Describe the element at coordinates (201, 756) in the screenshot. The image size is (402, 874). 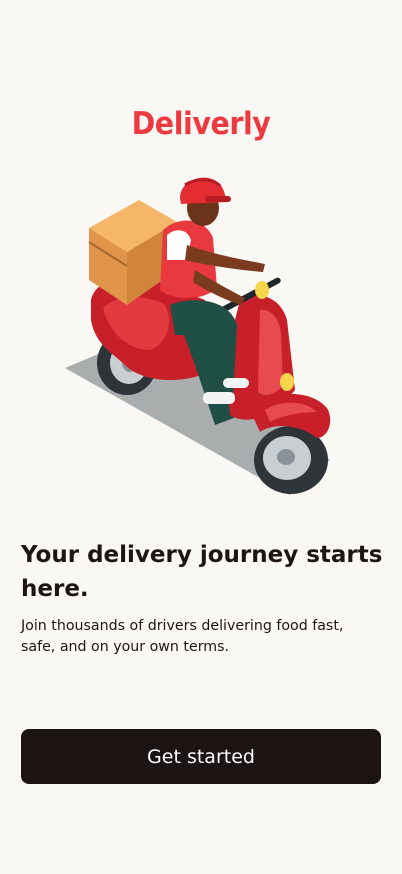
I see `get-started-button: Get started` at that location.